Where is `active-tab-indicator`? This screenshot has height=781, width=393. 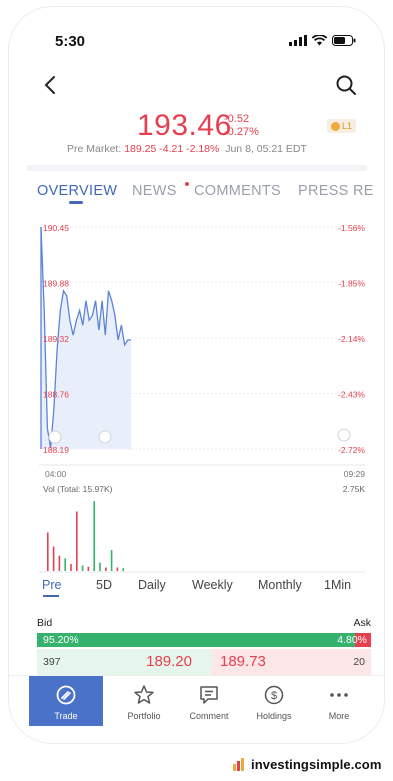
active-tab-indicator is located at coordinates (76, 202).